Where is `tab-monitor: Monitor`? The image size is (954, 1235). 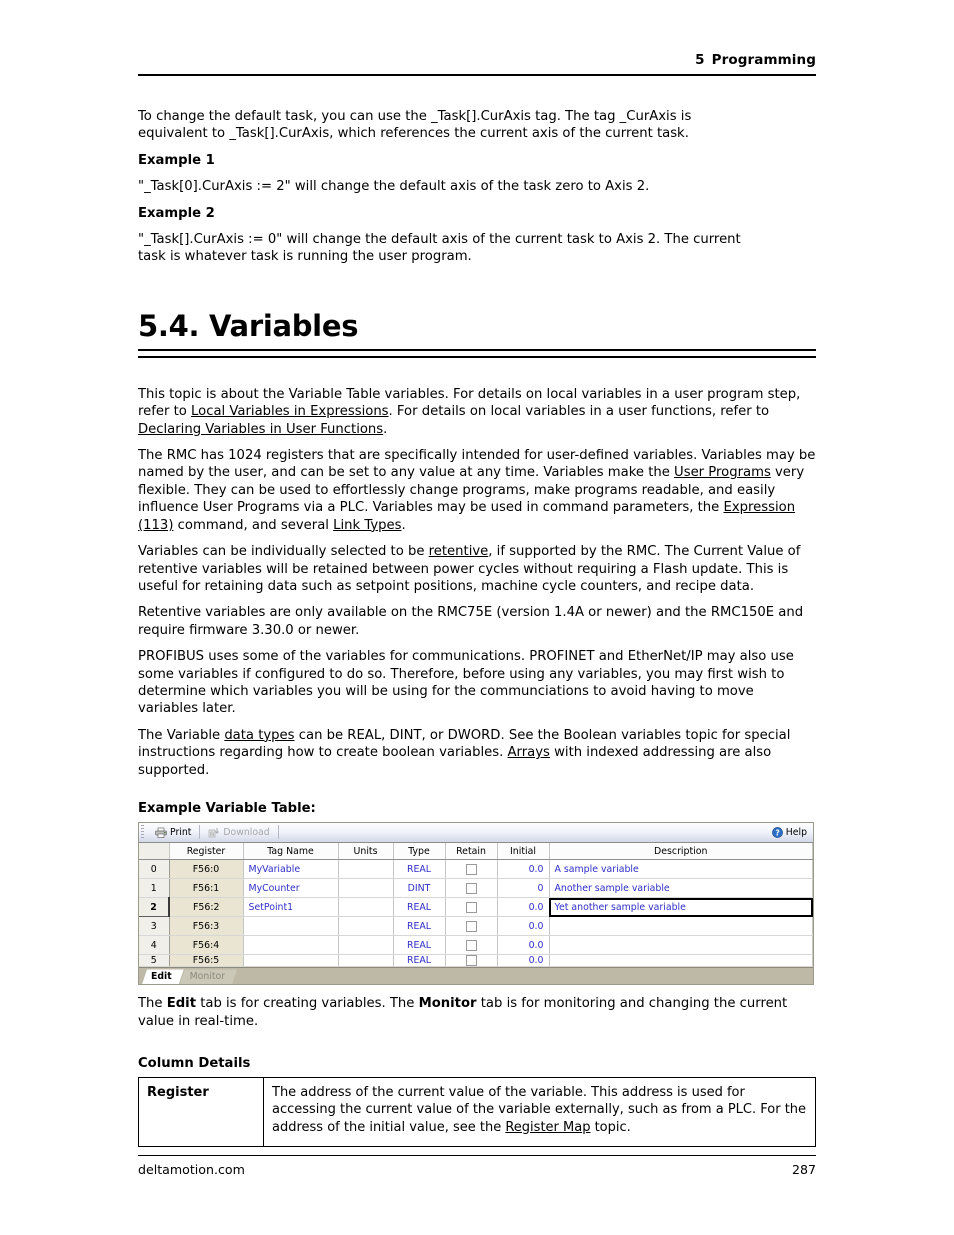
tab-monitor: Monitor is located at coordinates (208, 976).